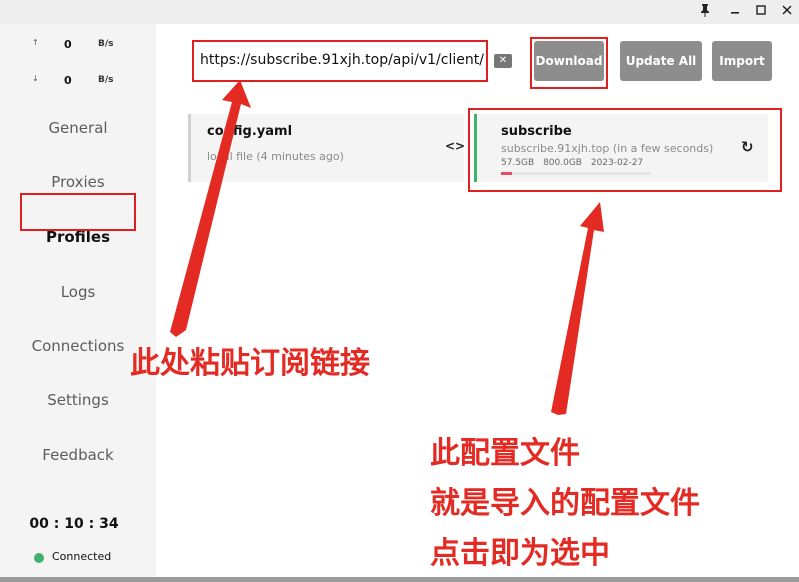  Describe the element at coordinates (399, 579) in the screenshot. I see `bottom-border` at that location.